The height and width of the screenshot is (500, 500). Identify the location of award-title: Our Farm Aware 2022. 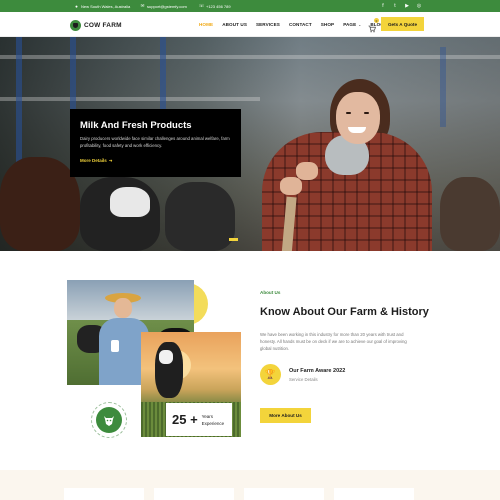
(317, 370).